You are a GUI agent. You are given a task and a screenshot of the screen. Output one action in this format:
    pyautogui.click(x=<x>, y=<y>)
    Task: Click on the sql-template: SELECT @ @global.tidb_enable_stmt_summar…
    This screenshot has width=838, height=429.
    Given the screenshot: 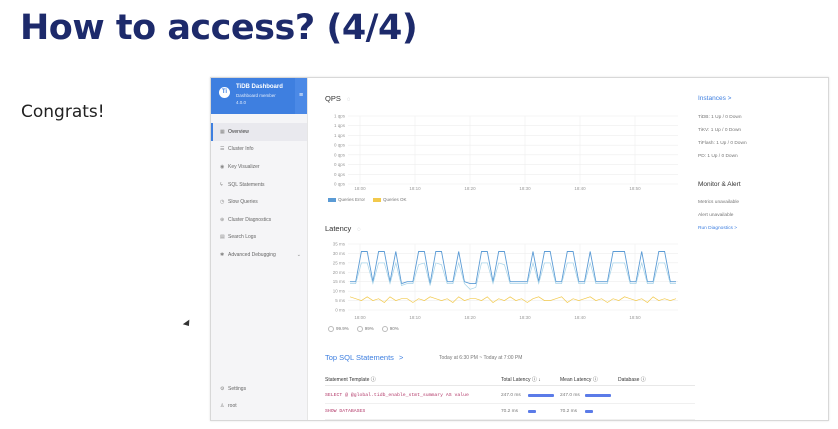 What is the action you would take?
    pyautogui.click(x=397, y=395)
    